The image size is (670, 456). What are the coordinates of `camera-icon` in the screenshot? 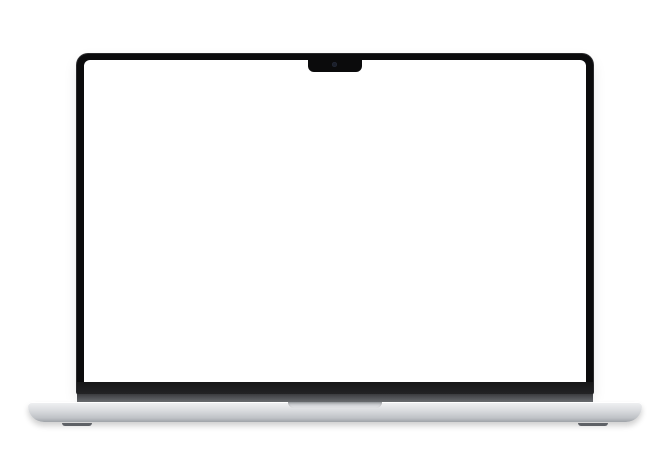 It's located at (334, 64).